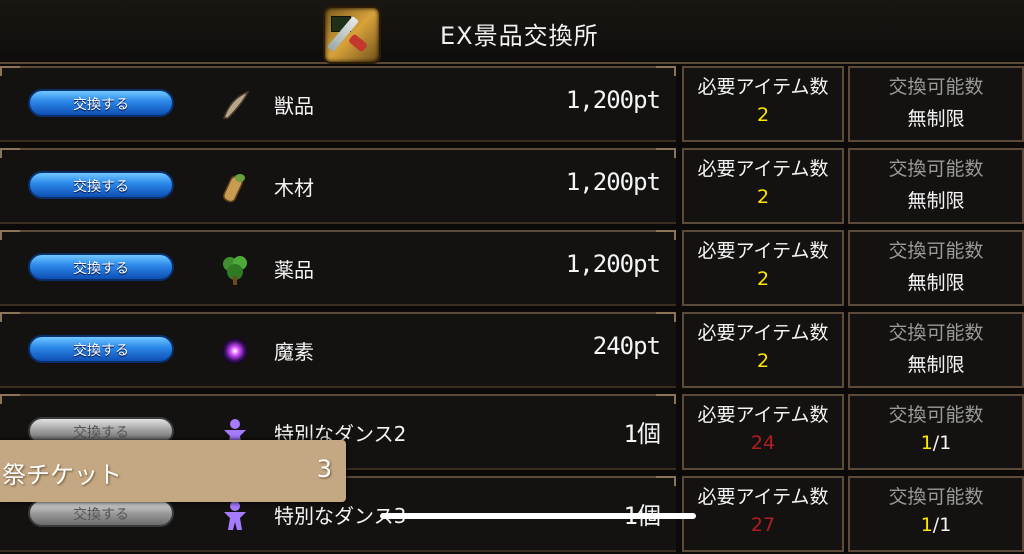 This screenshot has width=1024, height=554. I want to click on header-bar: EX景品交換所, so click(512, 32).